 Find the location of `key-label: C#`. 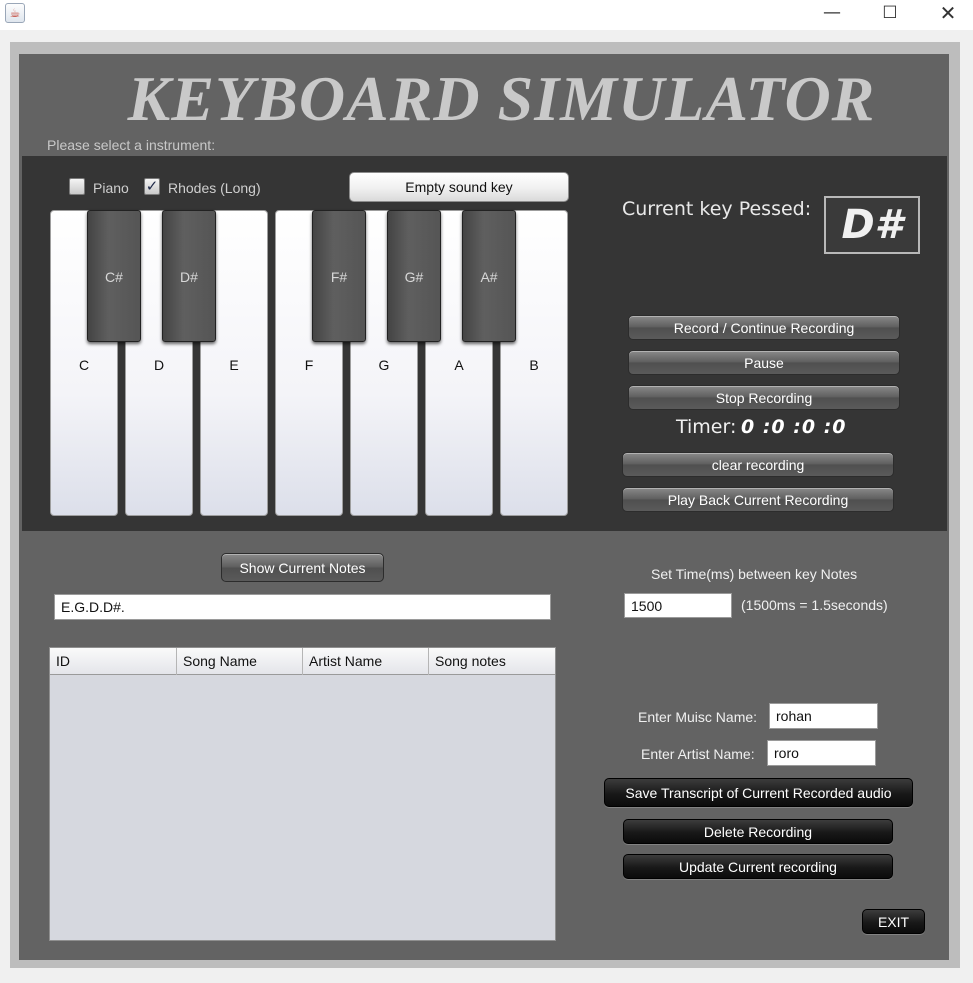

key-label: C# is located at coordinates (114, 277).